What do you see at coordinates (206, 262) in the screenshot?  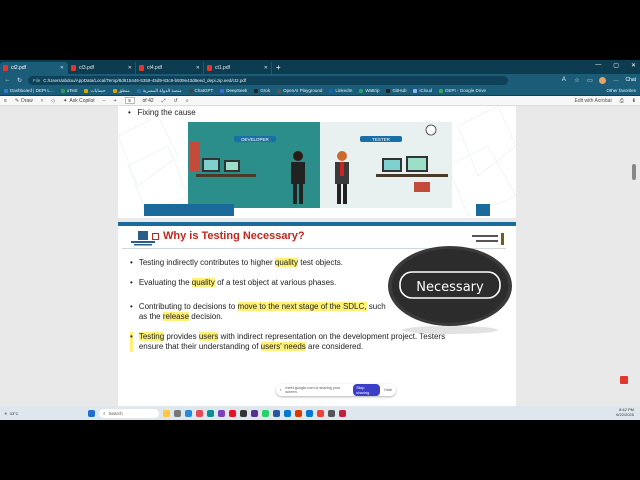 I see `text-run: Testing indirectly contributes to higher` at bounding box center [206, 262].